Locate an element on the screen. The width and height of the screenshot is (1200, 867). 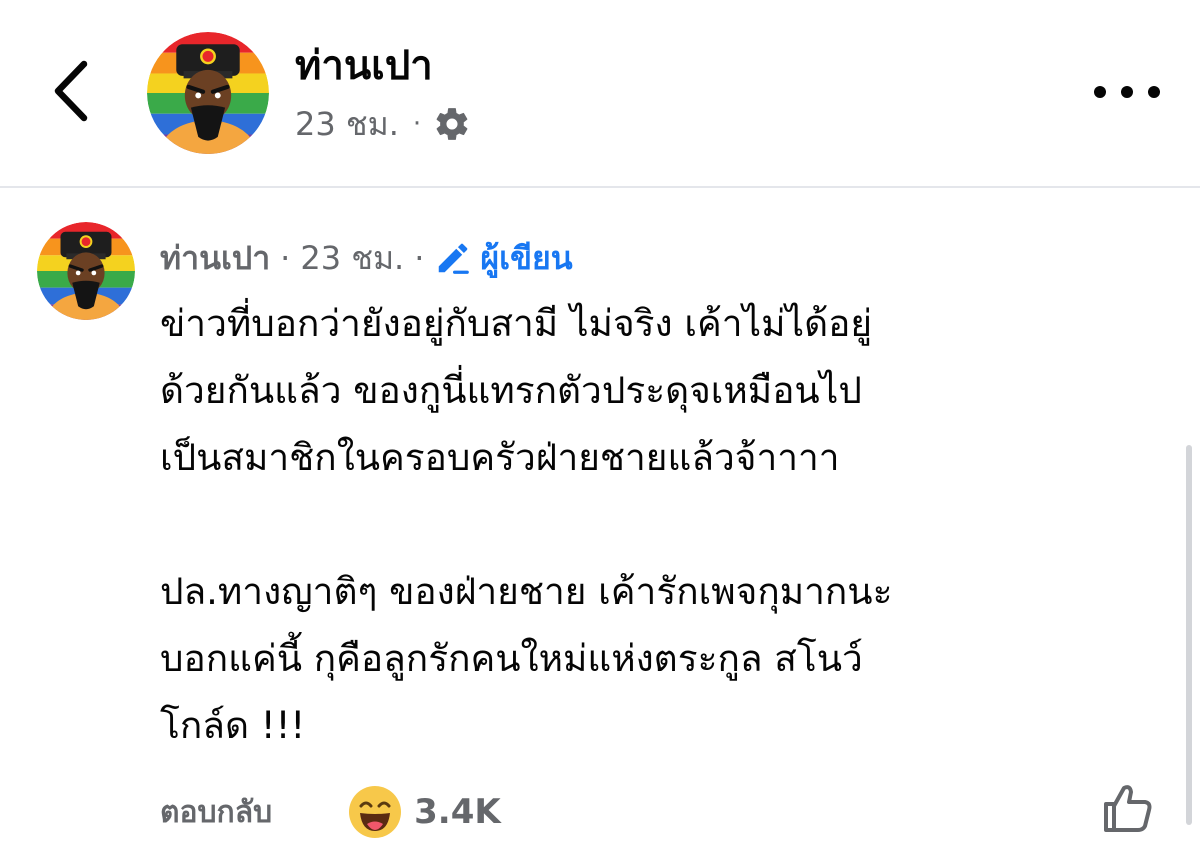
back-button is located at coordinates (74, 91).